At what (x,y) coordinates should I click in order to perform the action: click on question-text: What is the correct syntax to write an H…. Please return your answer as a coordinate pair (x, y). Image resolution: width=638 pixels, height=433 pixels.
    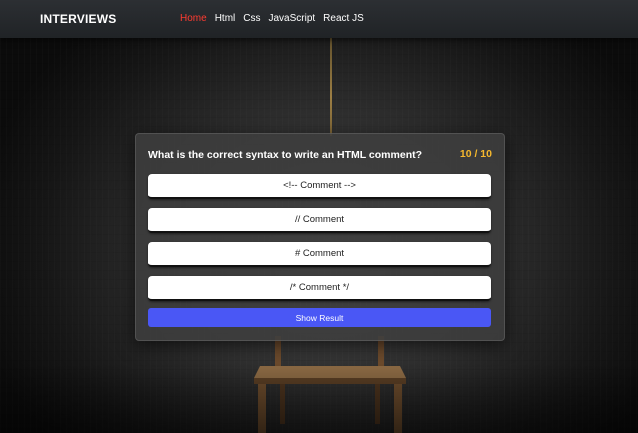
    Looking at the image, I should click on (285, 155).